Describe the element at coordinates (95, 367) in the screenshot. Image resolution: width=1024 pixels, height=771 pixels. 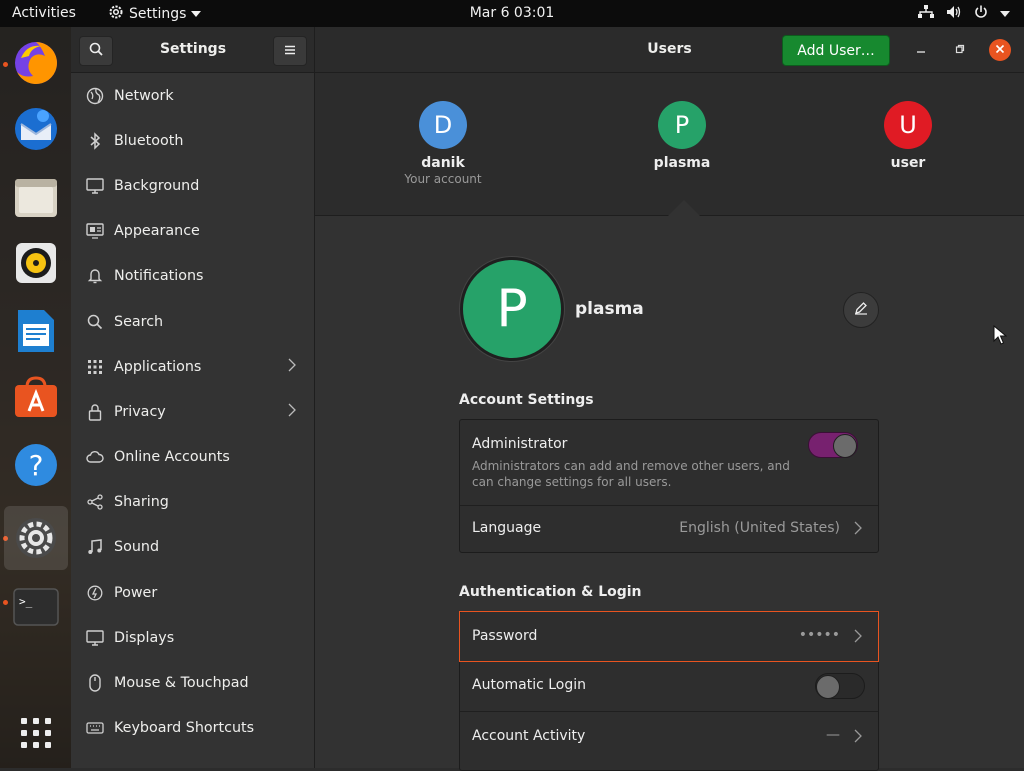
I see `grid-icon` at that location.